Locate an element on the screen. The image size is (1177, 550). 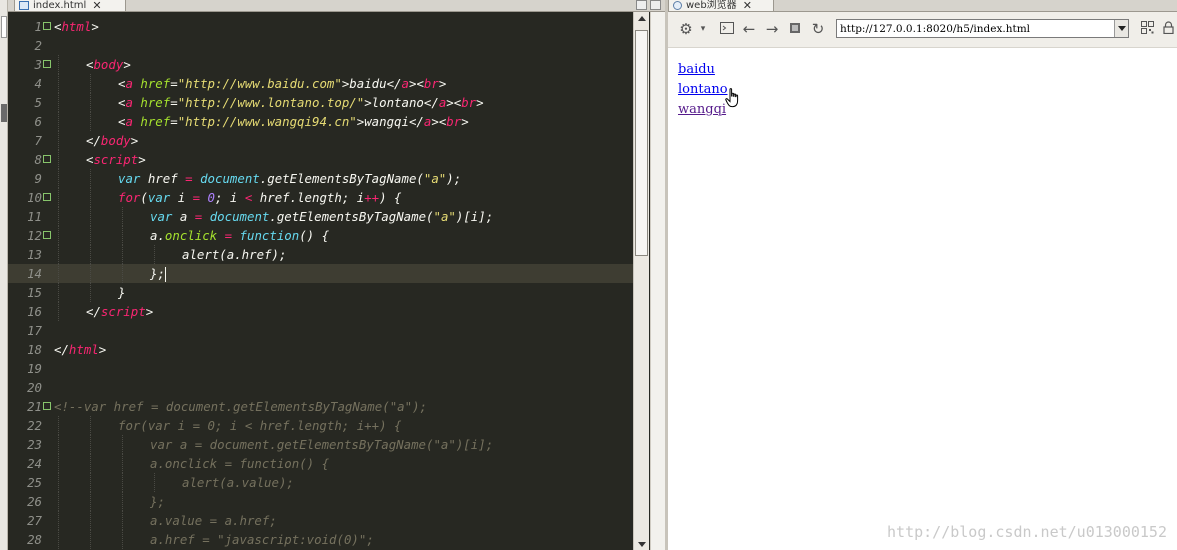
minimize-button is located at coordinates (641, 5).